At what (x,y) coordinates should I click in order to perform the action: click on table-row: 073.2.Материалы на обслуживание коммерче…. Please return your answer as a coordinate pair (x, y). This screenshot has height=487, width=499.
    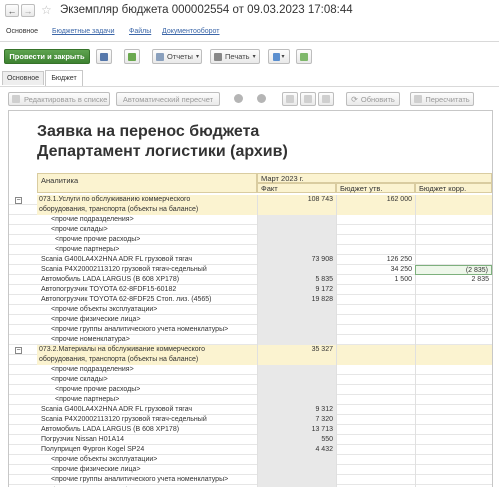
    Looking at the image, I should click on (250, 350).